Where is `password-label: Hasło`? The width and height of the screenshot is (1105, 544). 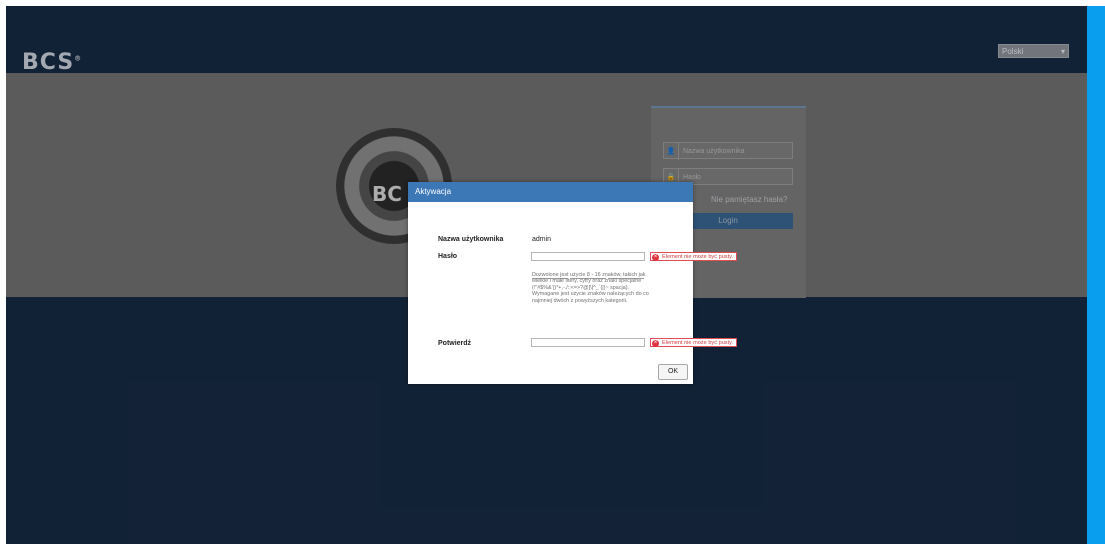 password-label: Hasło is located at coordinates (448, 256).